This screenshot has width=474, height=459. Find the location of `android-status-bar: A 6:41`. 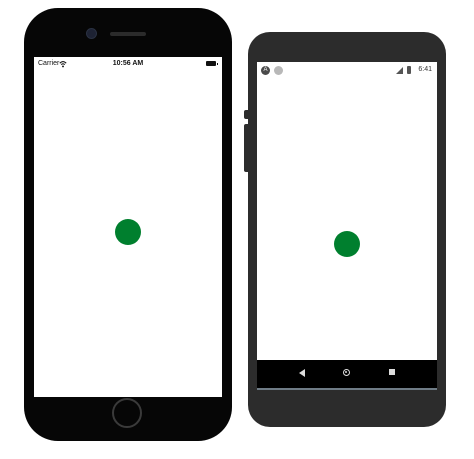

android-status-bar: A 6:41 is located at coordinates (347, 71).